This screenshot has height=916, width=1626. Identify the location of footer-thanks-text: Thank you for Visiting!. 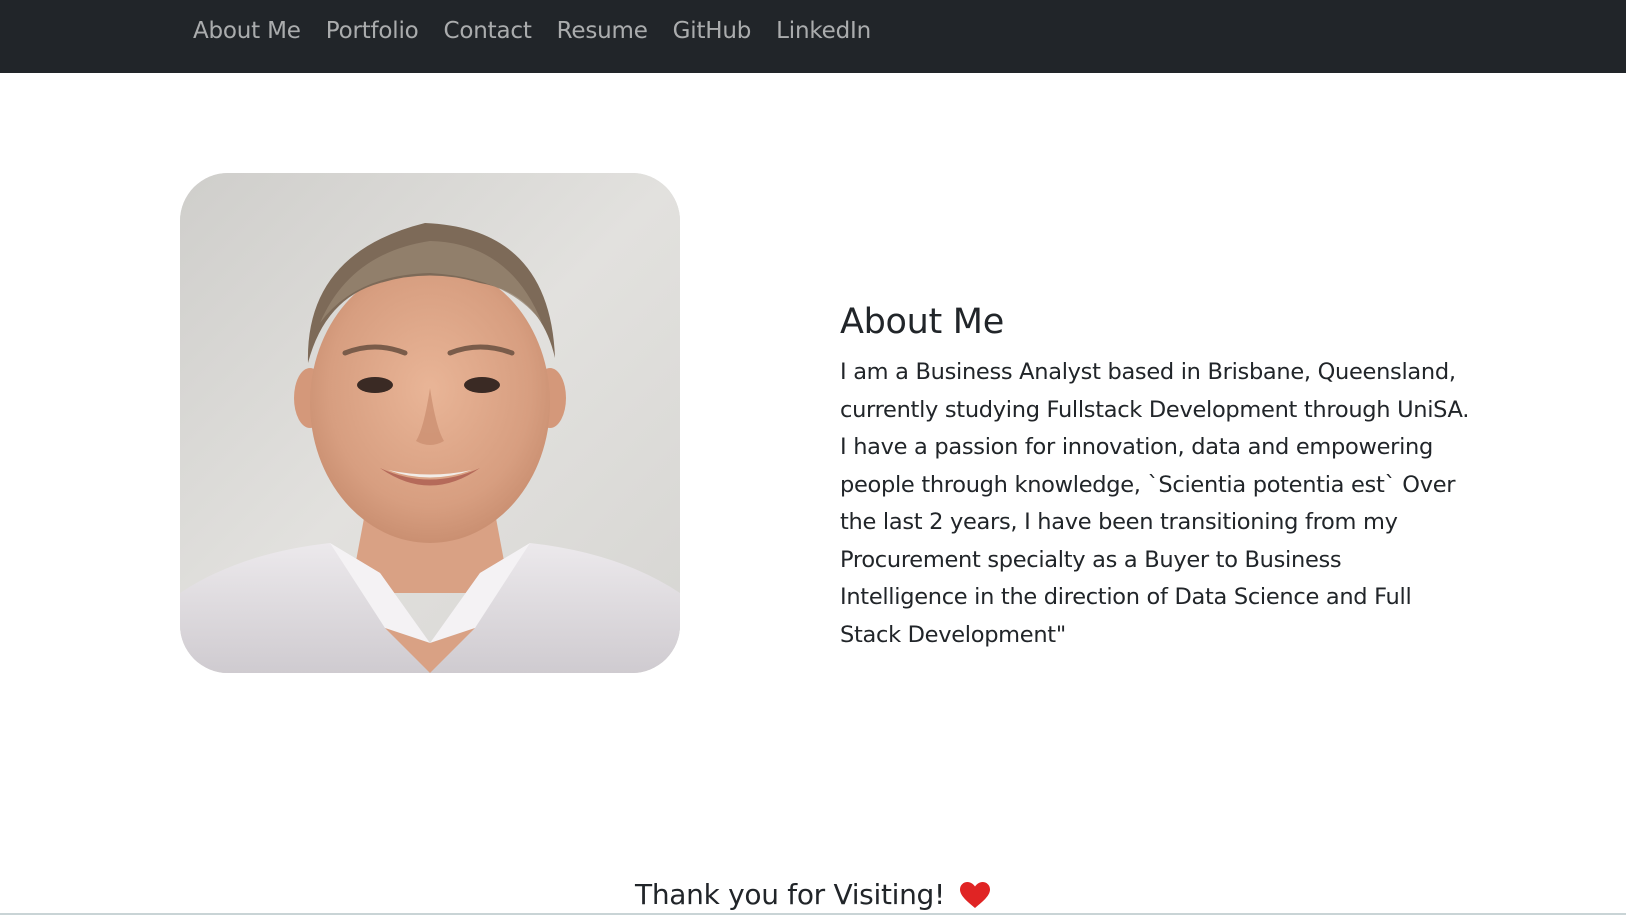
(790, 894).